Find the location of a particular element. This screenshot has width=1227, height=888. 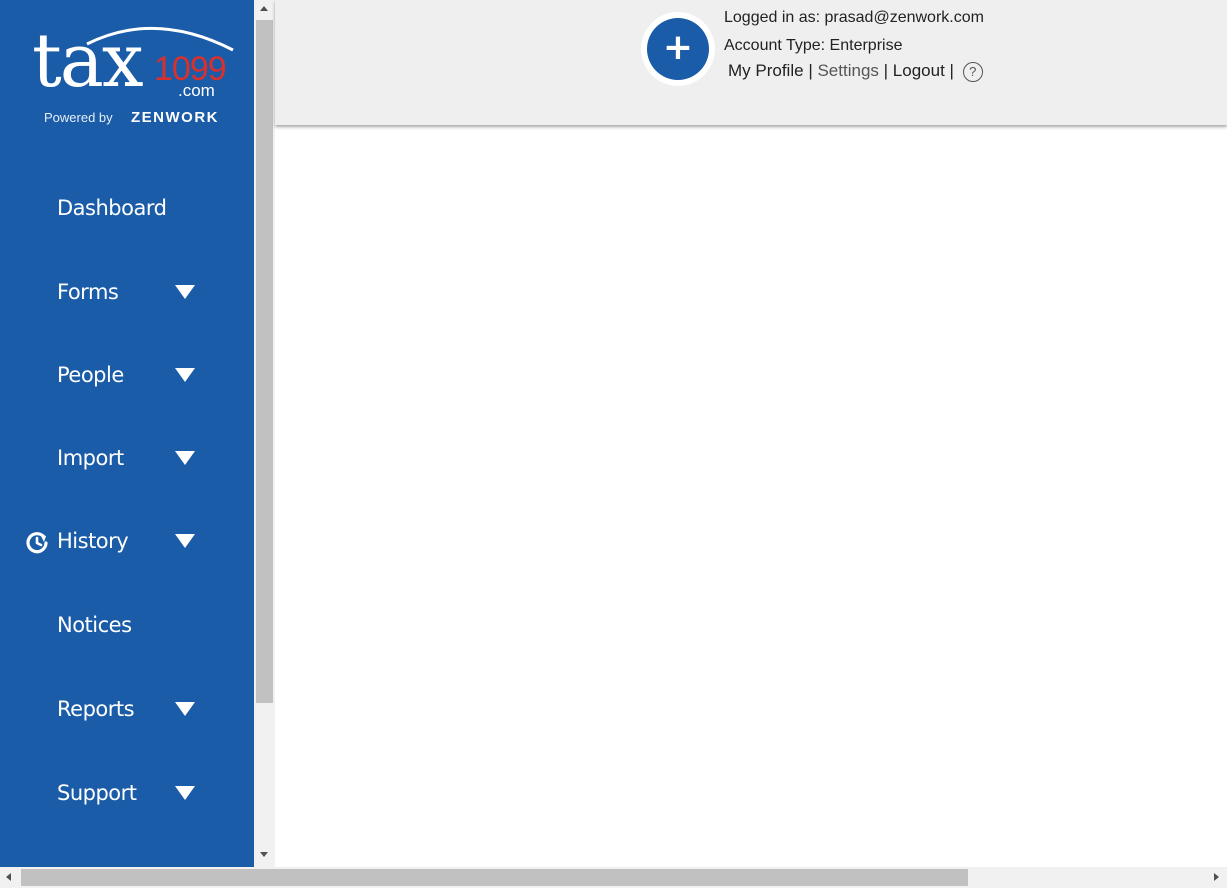

my-profile-link: My Profile is located at coordinates (766, 70).